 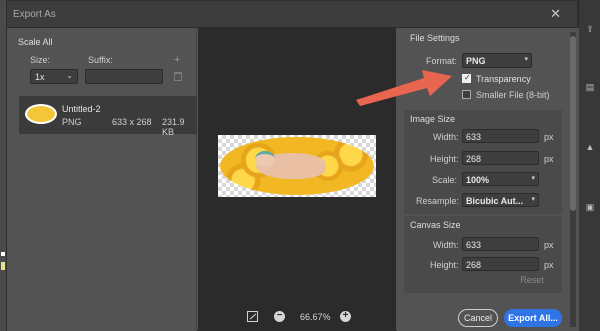 I want to click on background-swatch, so click(x=3, y=266).